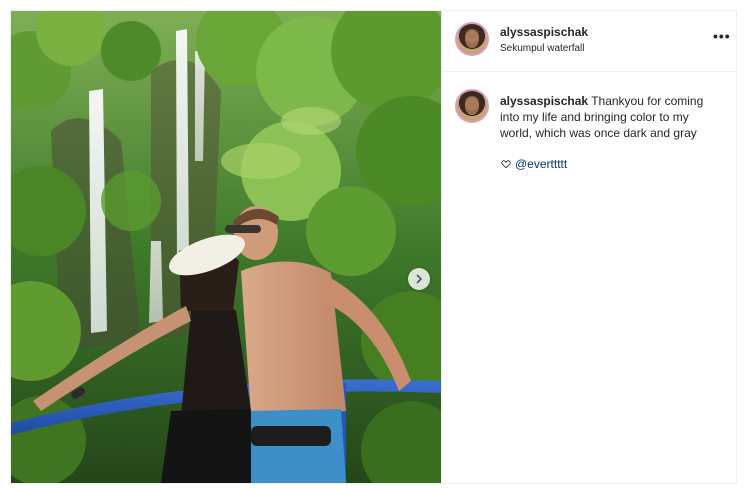 The height and width of the screenshot is (489, 745). I want to click on caption-meta-row: @everttttt, so click(534, 164).